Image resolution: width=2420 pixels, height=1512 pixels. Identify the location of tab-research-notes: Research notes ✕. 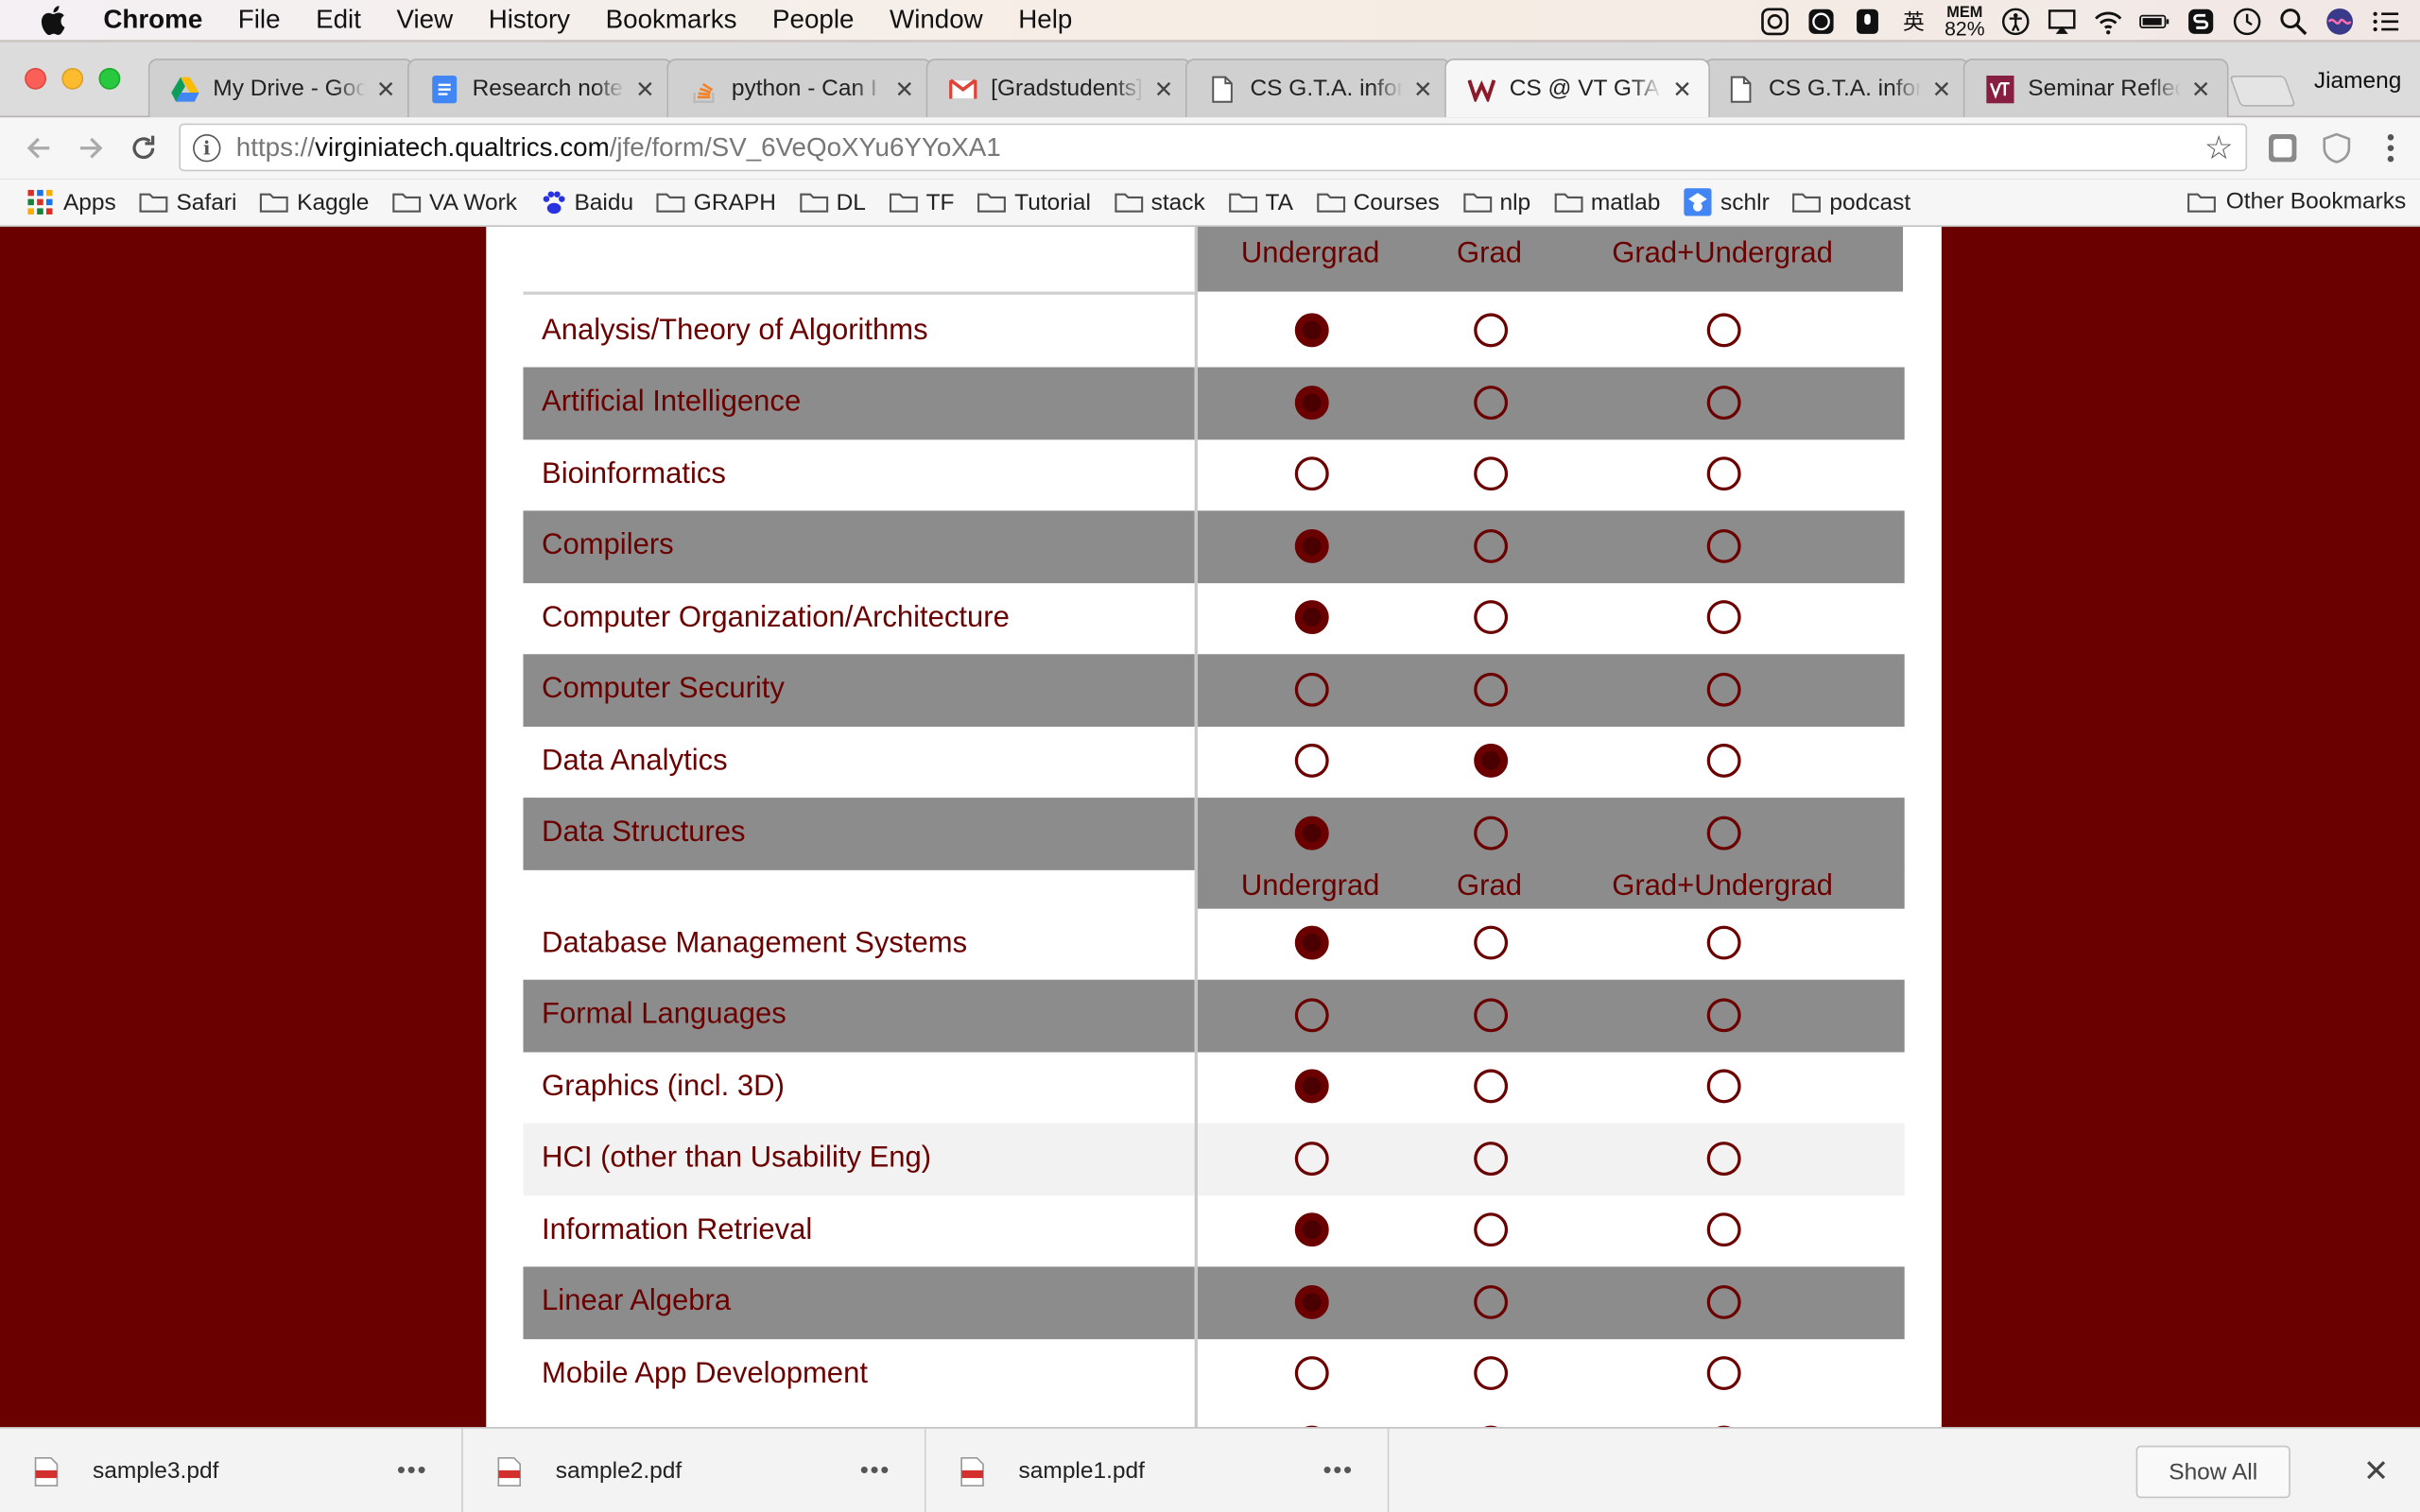
(540, 88).